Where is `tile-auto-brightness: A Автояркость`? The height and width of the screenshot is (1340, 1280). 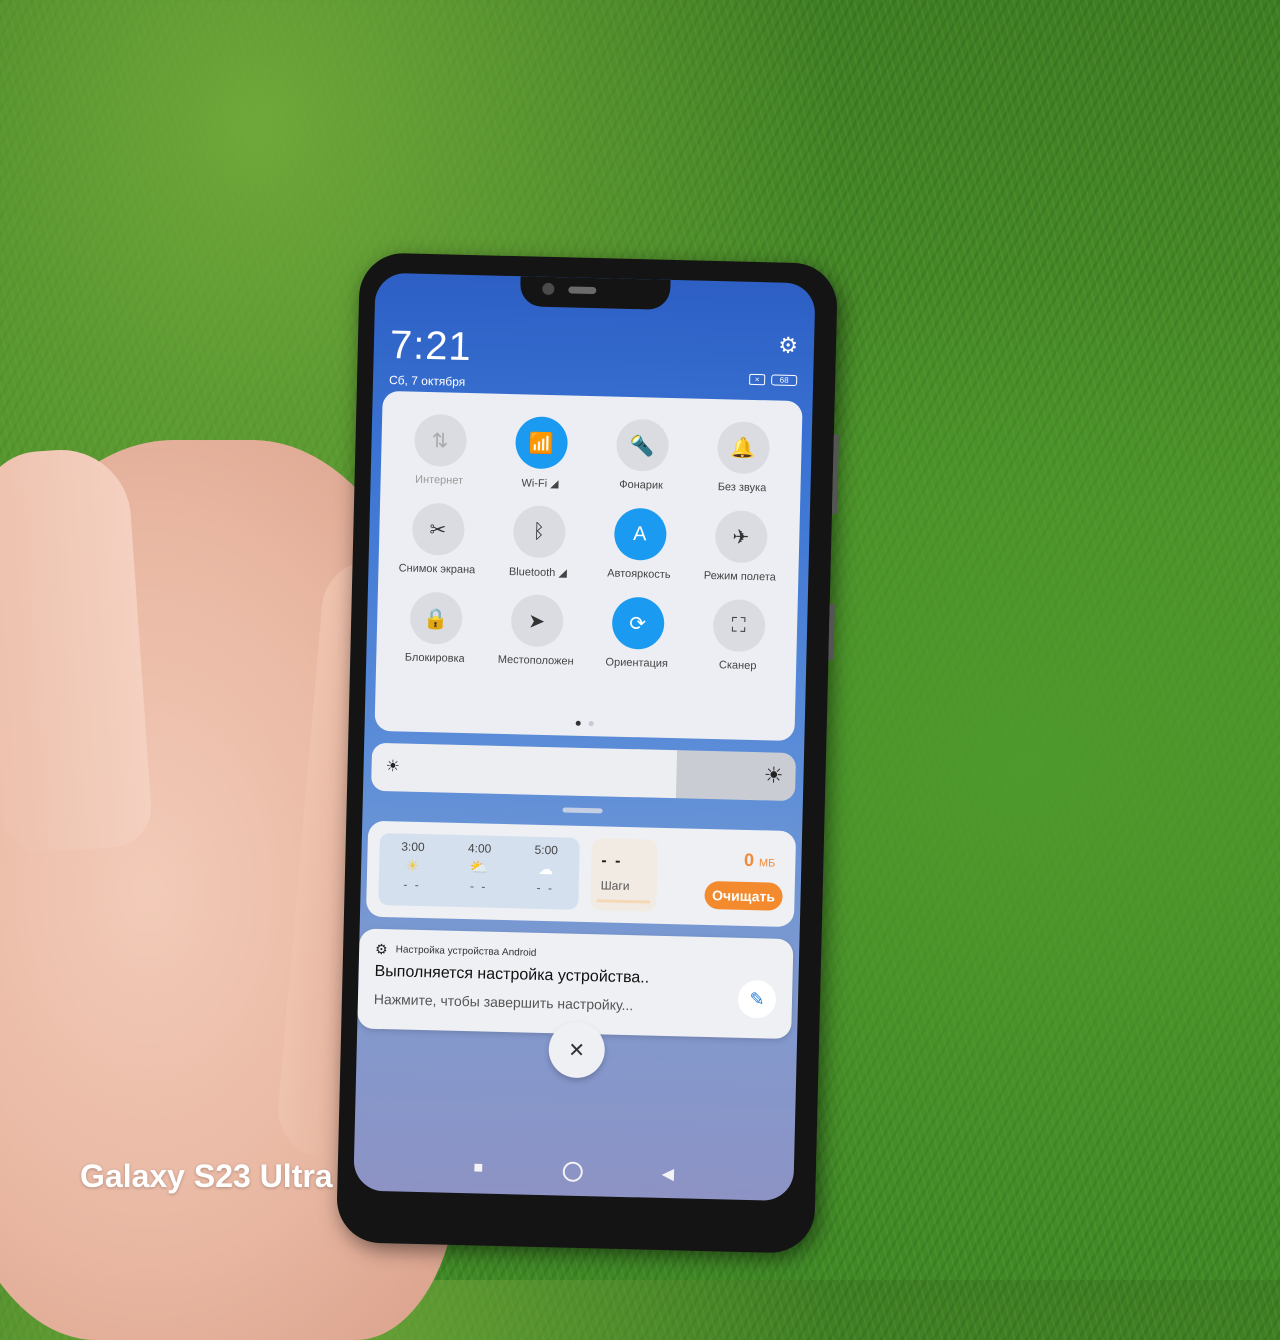 tile-auto-brightness: A Автояркость is located at coordinates (639, 544).